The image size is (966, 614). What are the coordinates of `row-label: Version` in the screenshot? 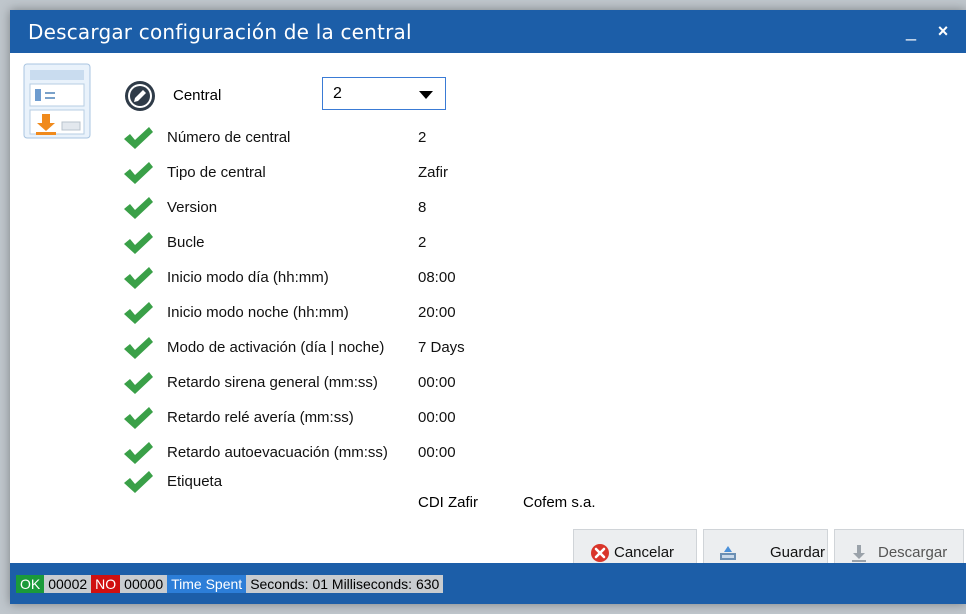 It's located at (192, 207).